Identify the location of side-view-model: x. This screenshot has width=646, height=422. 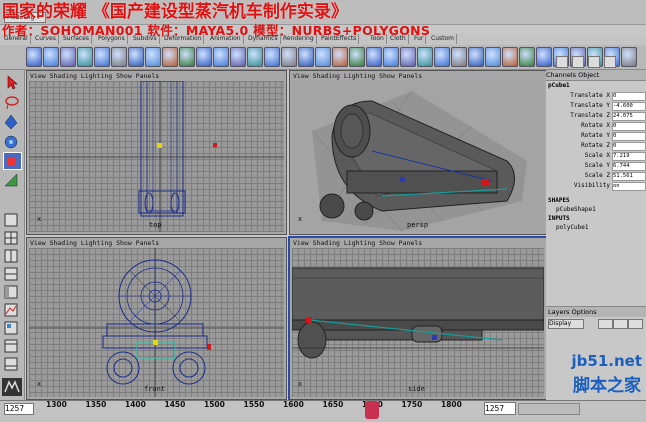
(418, 327).